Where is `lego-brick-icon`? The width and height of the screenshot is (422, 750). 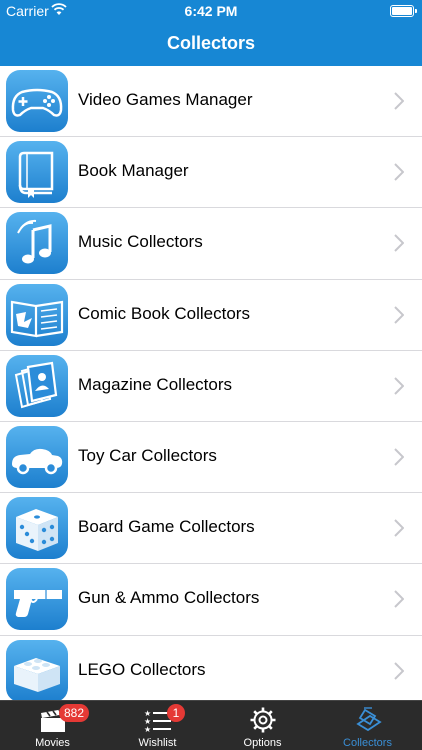
lego-brick-icon is located at coordinates (37, 669).